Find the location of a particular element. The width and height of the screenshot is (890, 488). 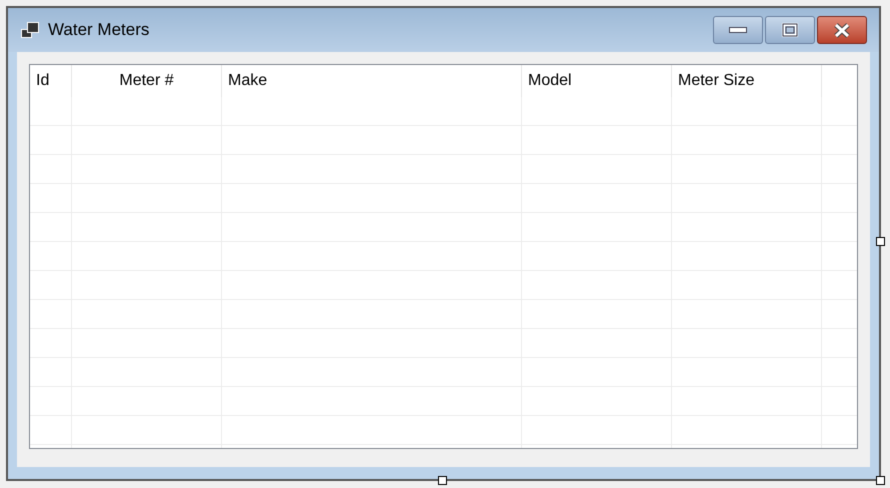

minimize-button is located at coordinates (738, 30).